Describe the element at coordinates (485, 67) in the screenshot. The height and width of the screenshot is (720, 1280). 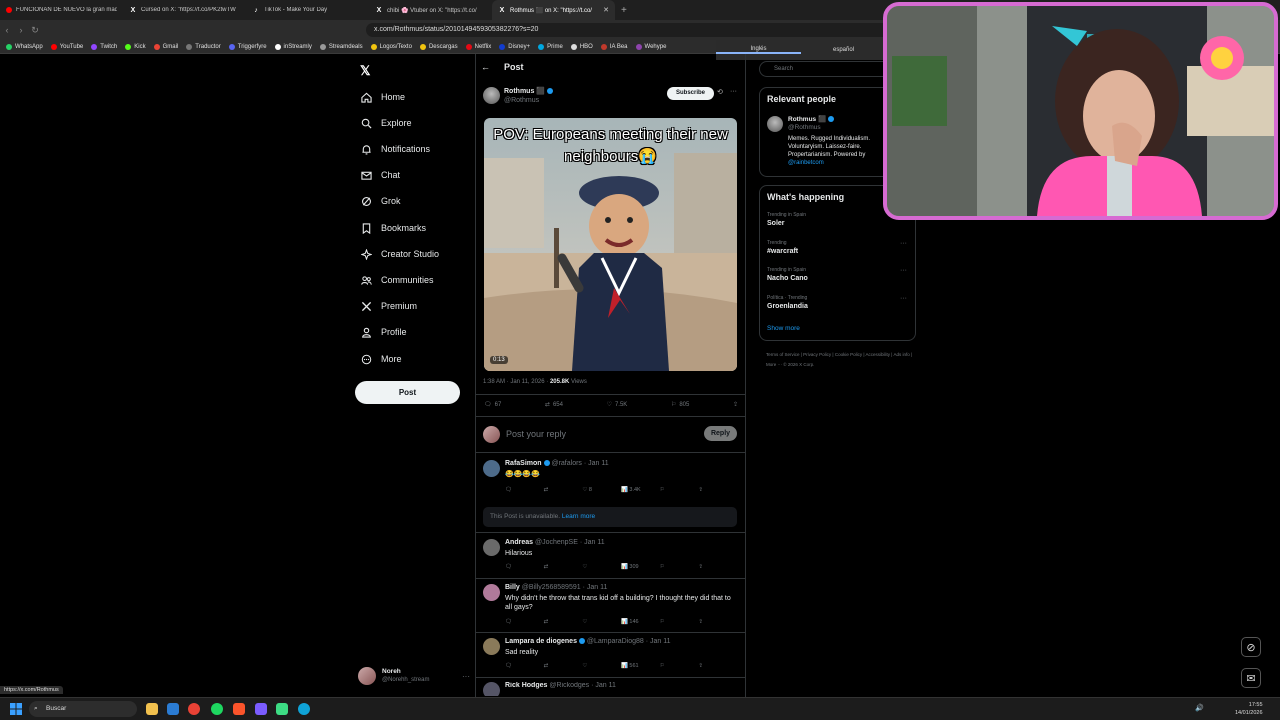
I see `back-arrow-icon: ←` at that location.